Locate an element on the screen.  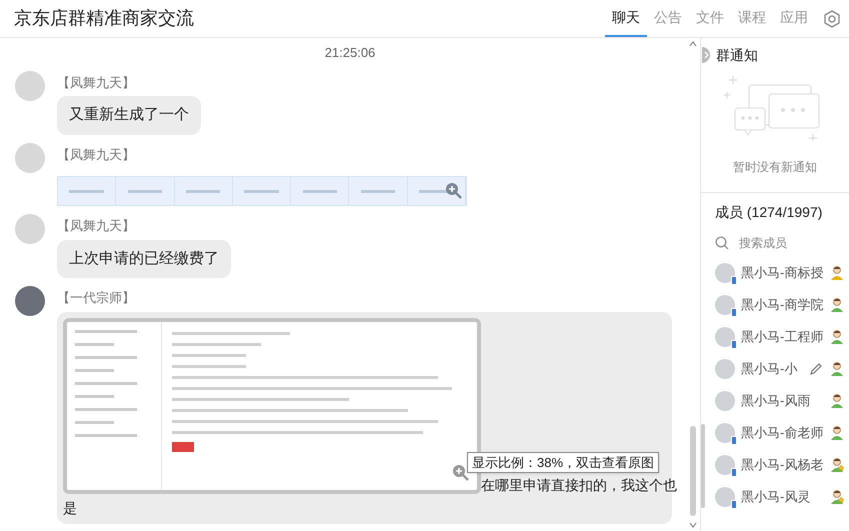
notice-title: 群通知 is located at coordinates (737, 55).